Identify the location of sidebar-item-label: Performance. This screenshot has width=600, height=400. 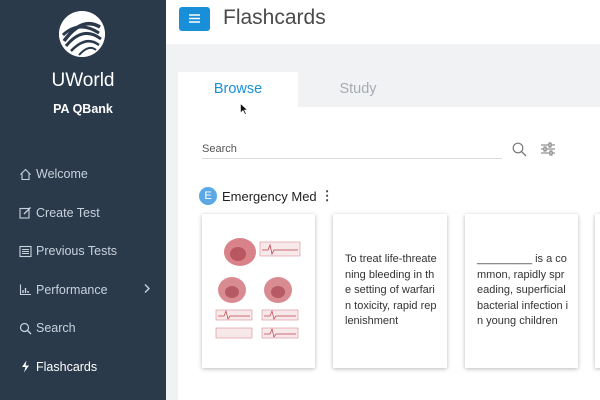
(72, 289).